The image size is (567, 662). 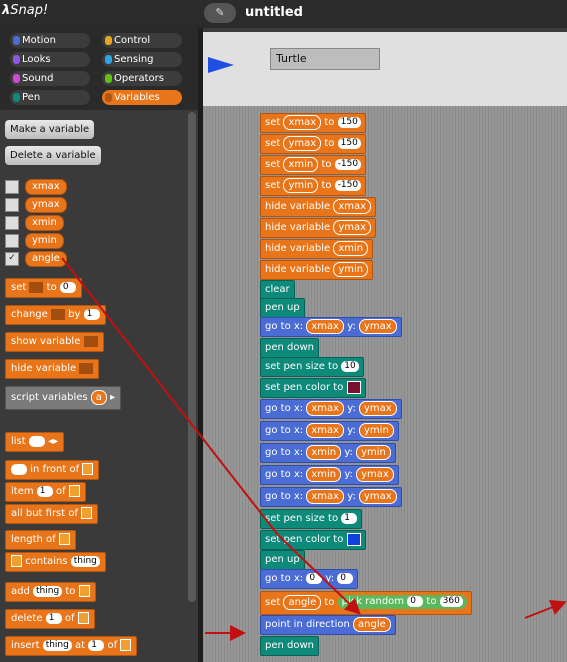 I want to click on script-set-pen-size: set pen size to 10, so click(x=312, y=367).